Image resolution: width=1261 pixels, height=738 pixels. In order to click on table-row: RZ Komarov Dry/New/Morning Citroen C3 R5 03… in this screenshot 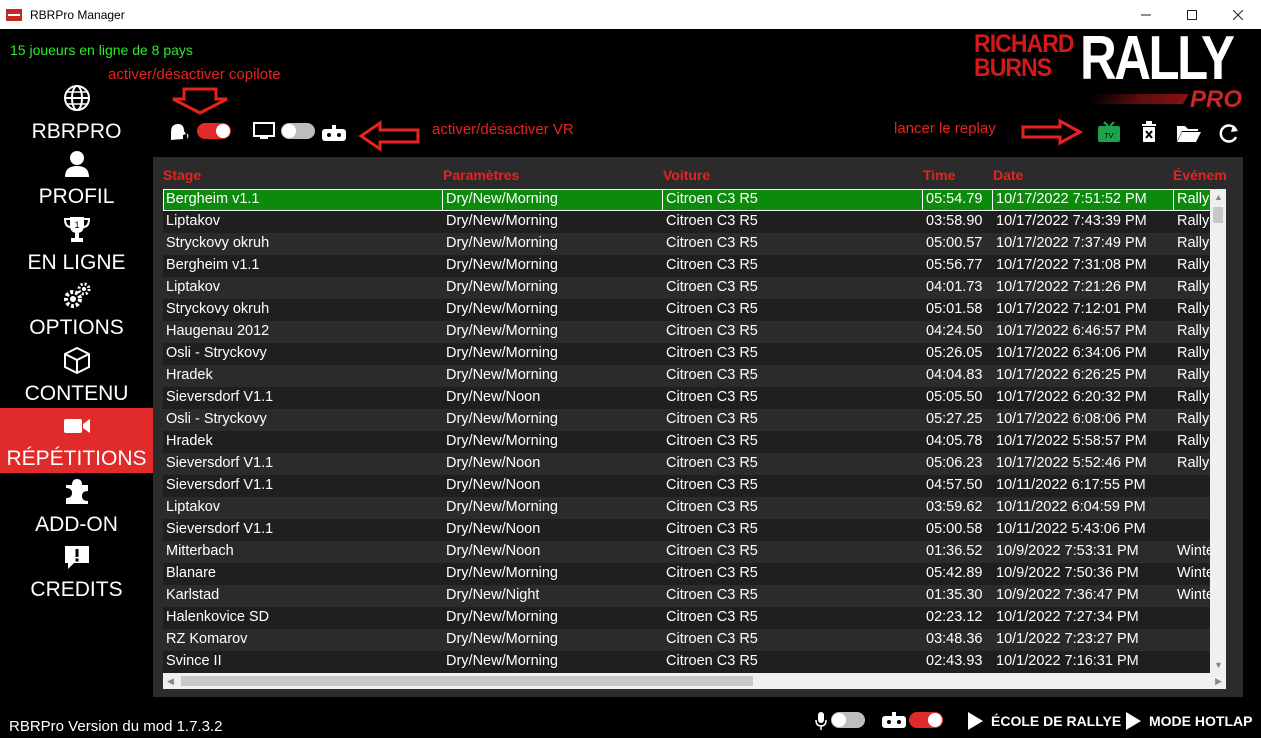, I will do `click(694, 640)`.